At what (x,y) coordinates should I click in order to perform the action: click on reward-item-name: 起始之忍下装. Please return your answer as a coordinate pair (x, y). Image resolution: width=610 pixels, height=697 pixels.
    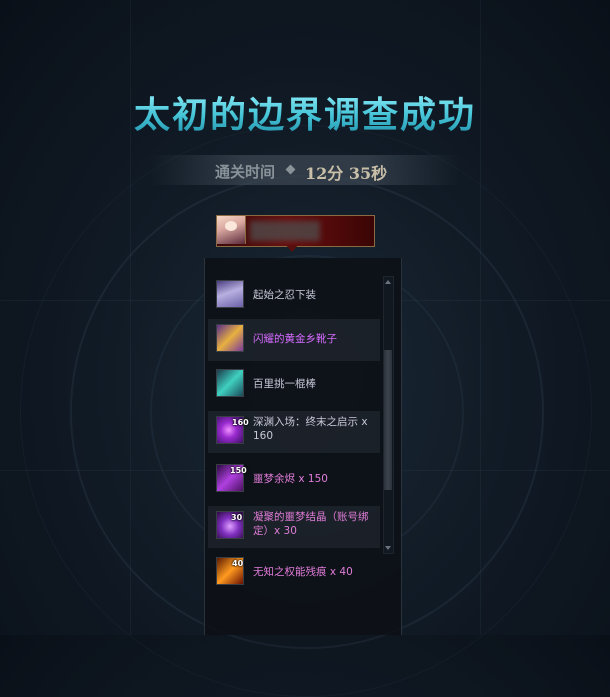
    Looking at the image, I should click on (284, 295).